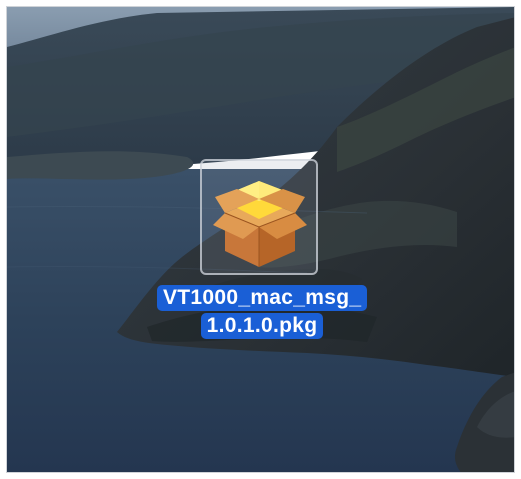 The width and height of the screenshot is (521, 479). Describe the element at coordinates (262, 298) in the screenshot. I see `file-name-line-1: VT1000_mac_msg_` at that location.